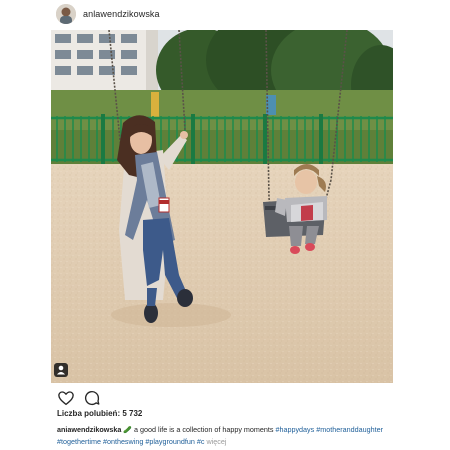 The height and width of the screenshot is (450, 450). I want to click on hashtag-link: #playgroundfun, so click(170, 441).